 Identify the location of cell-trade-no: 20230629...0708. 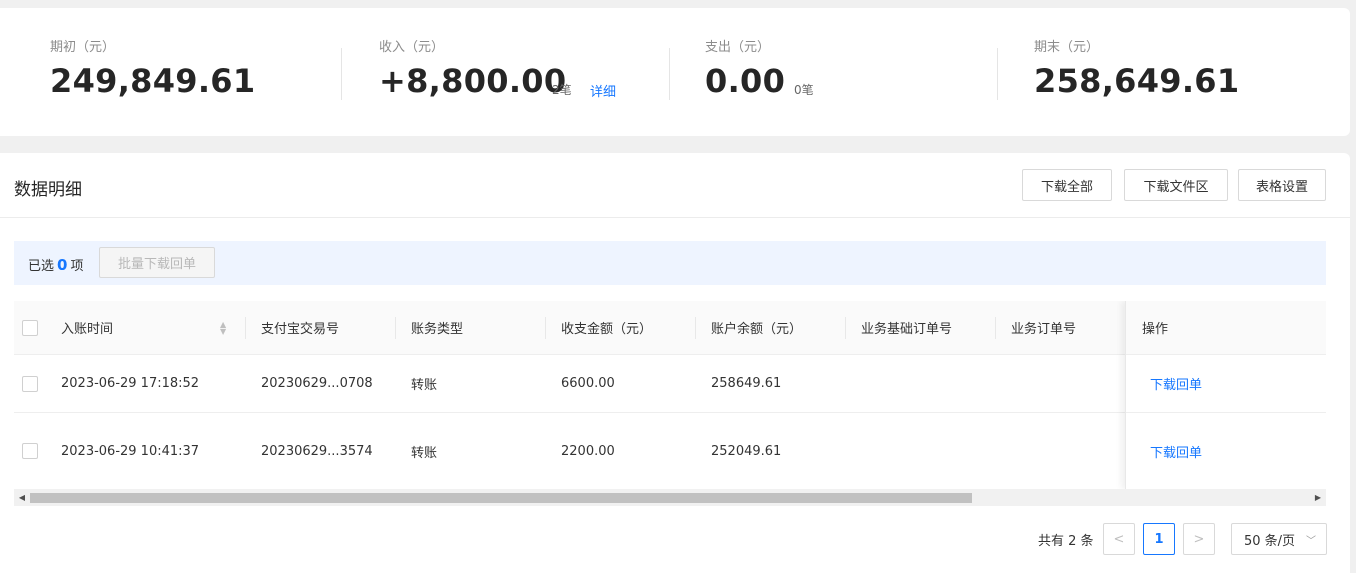
(317, 383).